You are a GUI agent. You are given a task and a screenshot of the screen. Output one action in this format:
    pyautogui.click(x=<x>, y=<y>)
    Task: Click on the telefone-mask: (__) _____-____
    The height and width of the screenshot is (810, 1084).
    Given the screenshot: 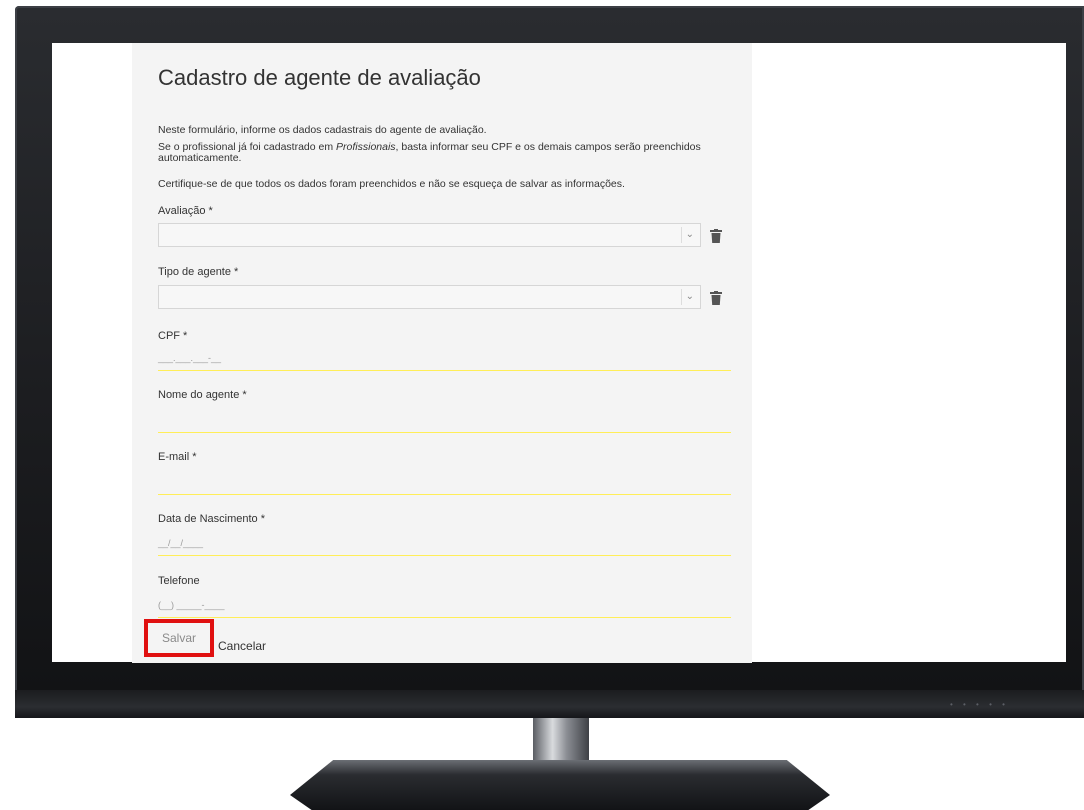 What is the action you would take?
    pyautogui.click(x=191, y=605)
    